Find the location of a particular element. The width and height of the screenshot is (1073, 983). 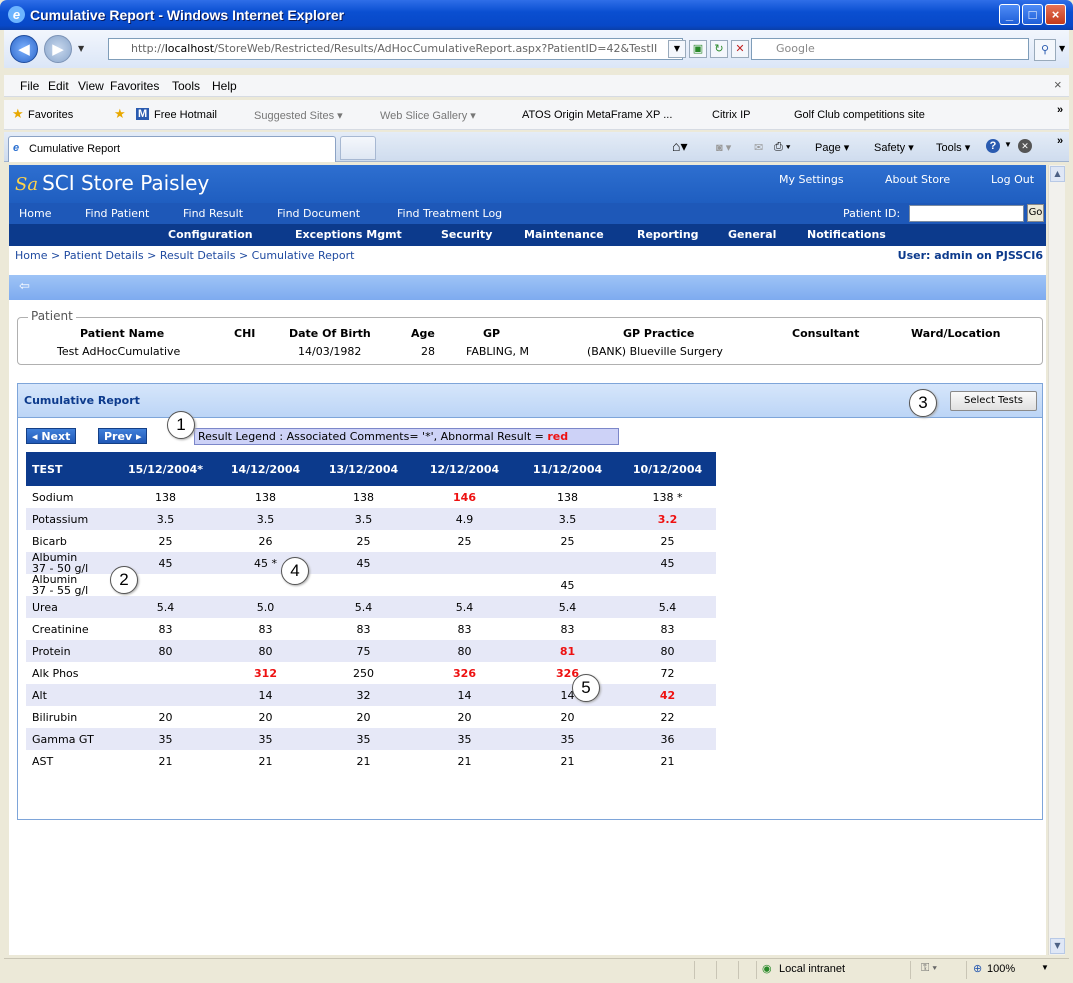

menu-file: File is located at coordinates (29, 86).